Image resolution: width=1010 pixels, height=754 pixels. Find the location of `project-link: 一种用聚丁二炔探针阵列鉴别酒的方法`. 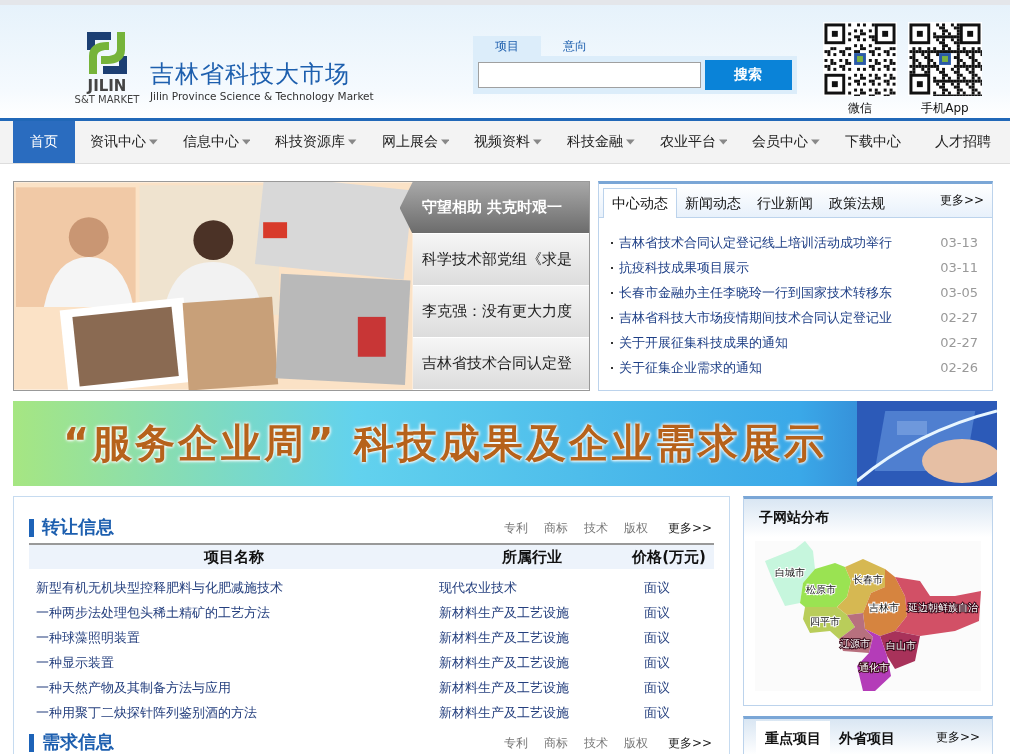

project-link: 一种用聚丁二炔探针阵列鉴别酒的方法 is located at coordinates (234, 712).